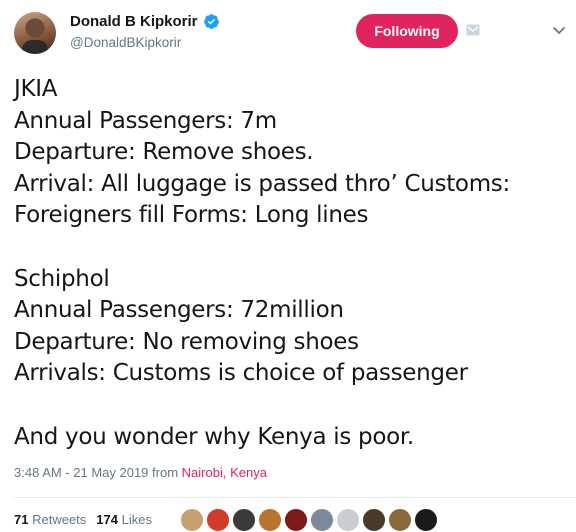 This screenshot has width=576, height=532. Describe the element at coordinates (407, 31) in the screenshot. I see `following-button: Following` at that location.